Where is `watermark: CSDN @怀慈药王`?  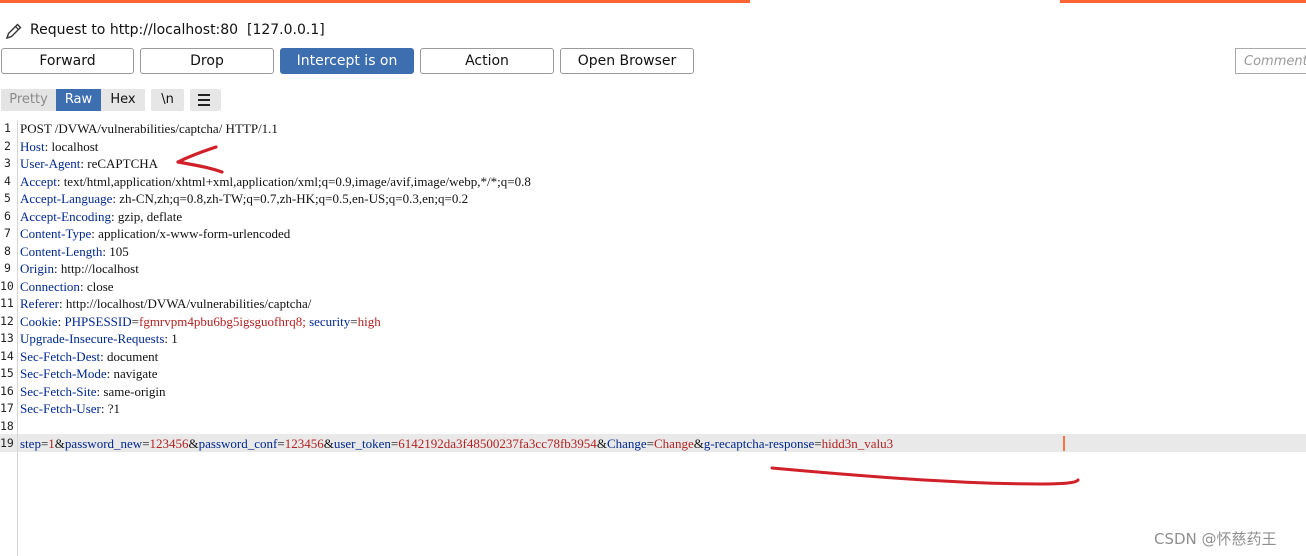
watermark: CSDN @怀慈药王 is located at coordinates (1215, 539).